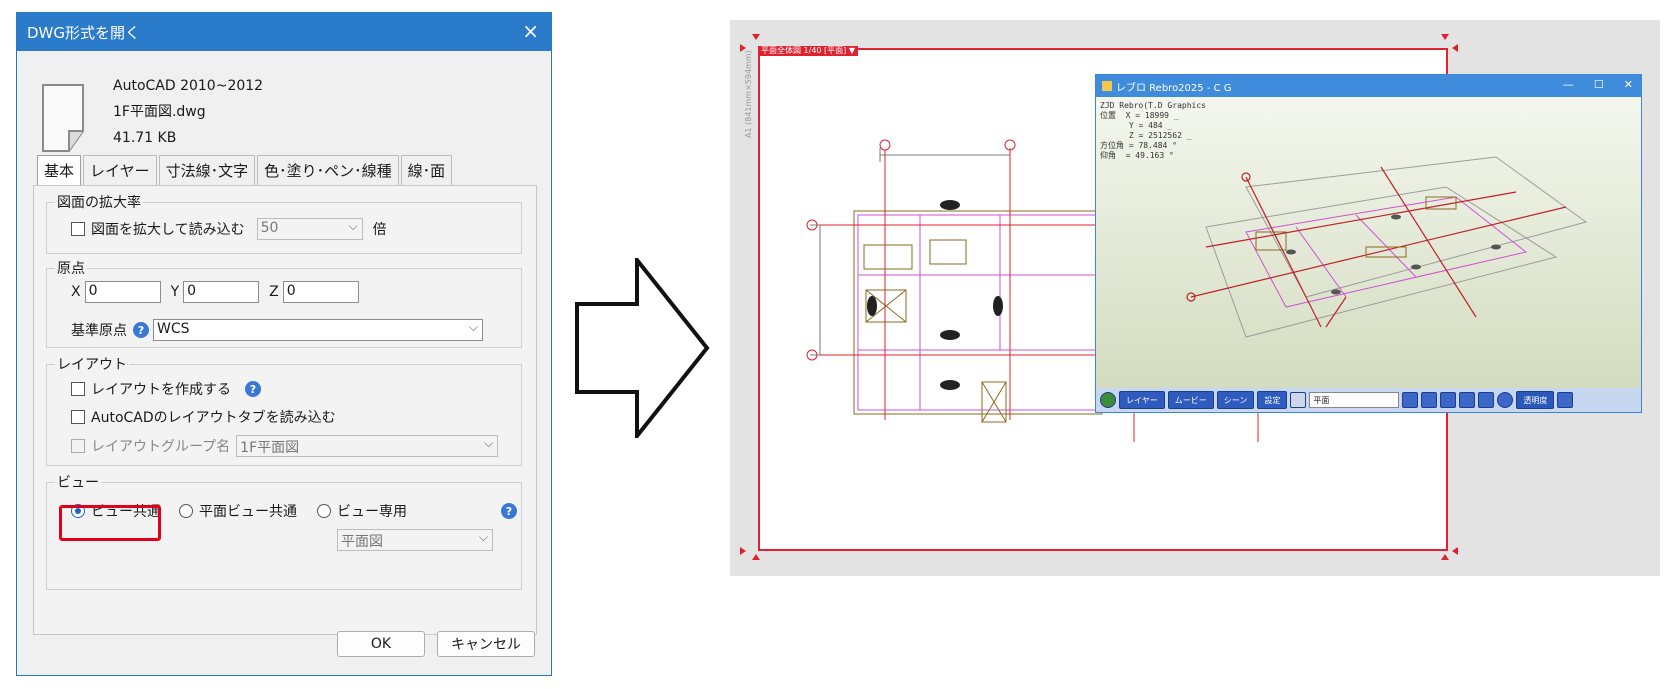  What do you see at coordinates (110, 523) in the screenshot?
I see `view-common-highlight-box` at bounding box center [110, 523].